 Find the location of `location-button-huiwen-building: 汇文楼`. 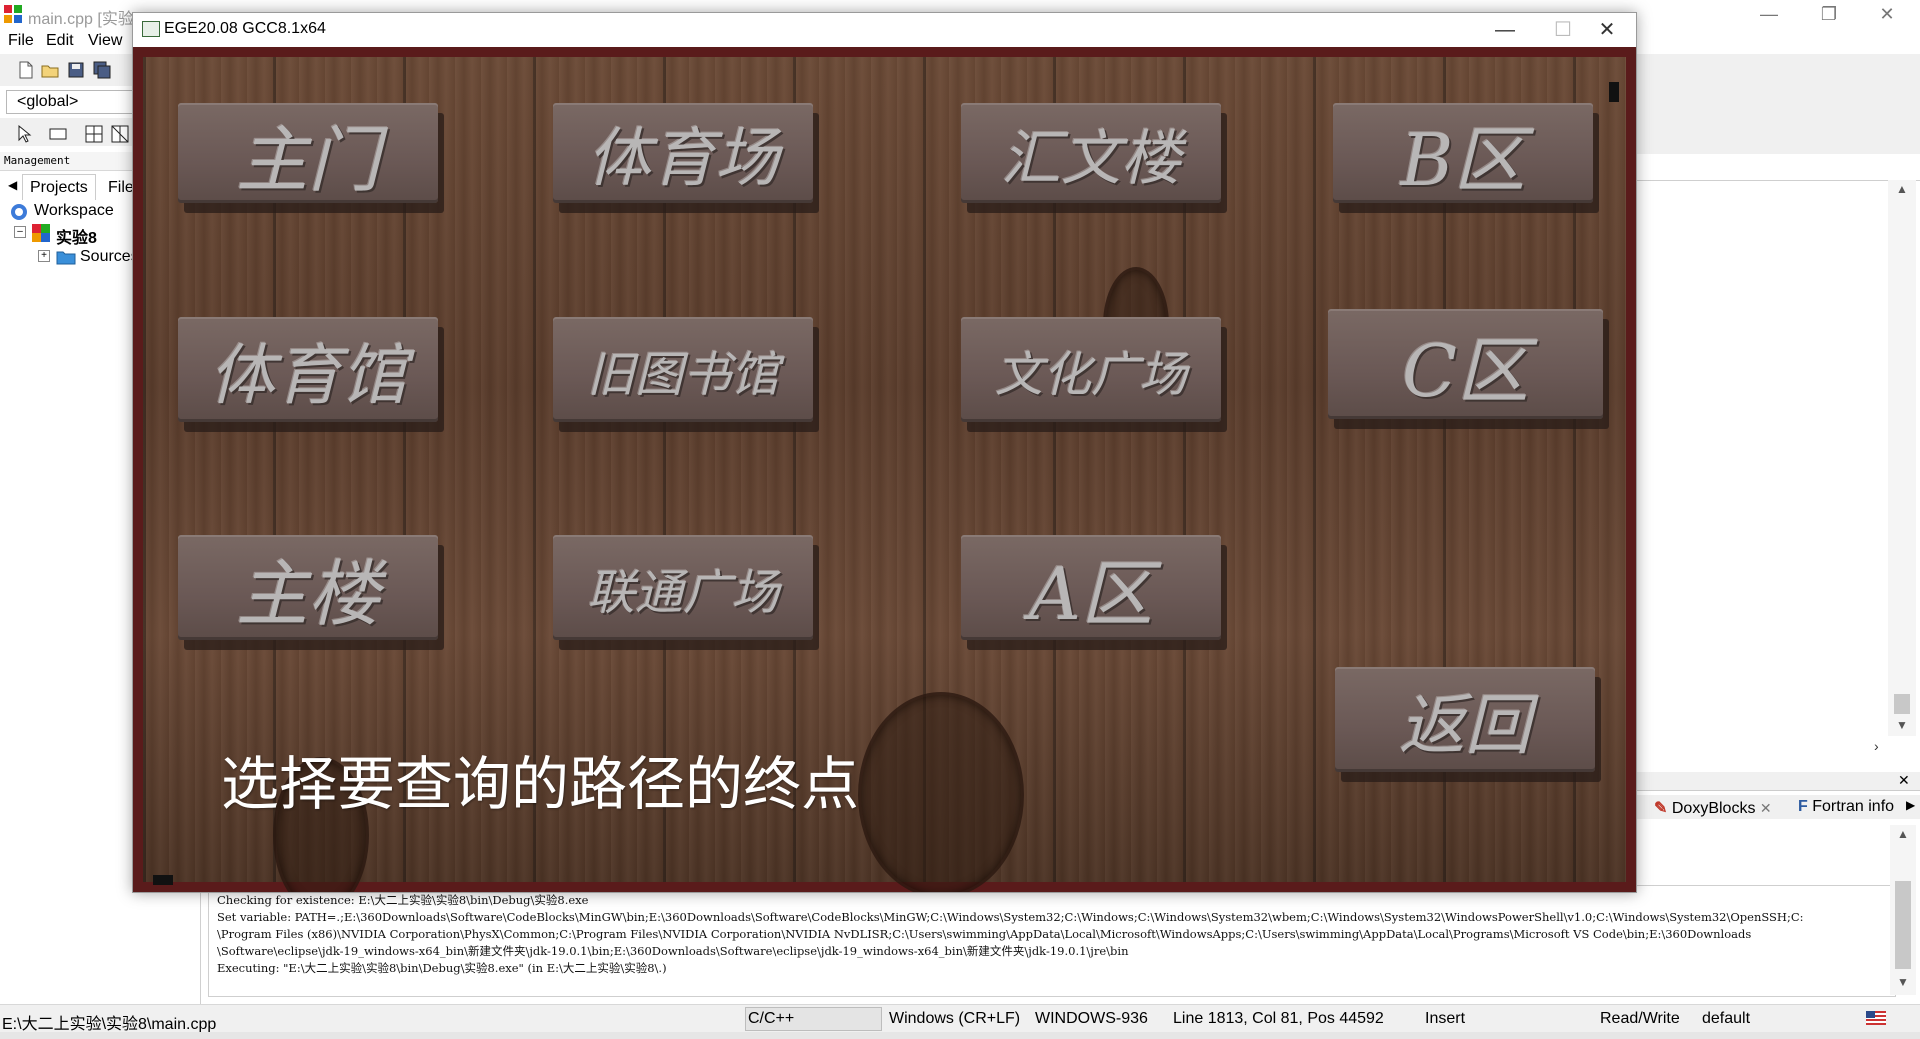

location-button-huiwen-building: 汇文楼 is located at coordinates (1091, 153).